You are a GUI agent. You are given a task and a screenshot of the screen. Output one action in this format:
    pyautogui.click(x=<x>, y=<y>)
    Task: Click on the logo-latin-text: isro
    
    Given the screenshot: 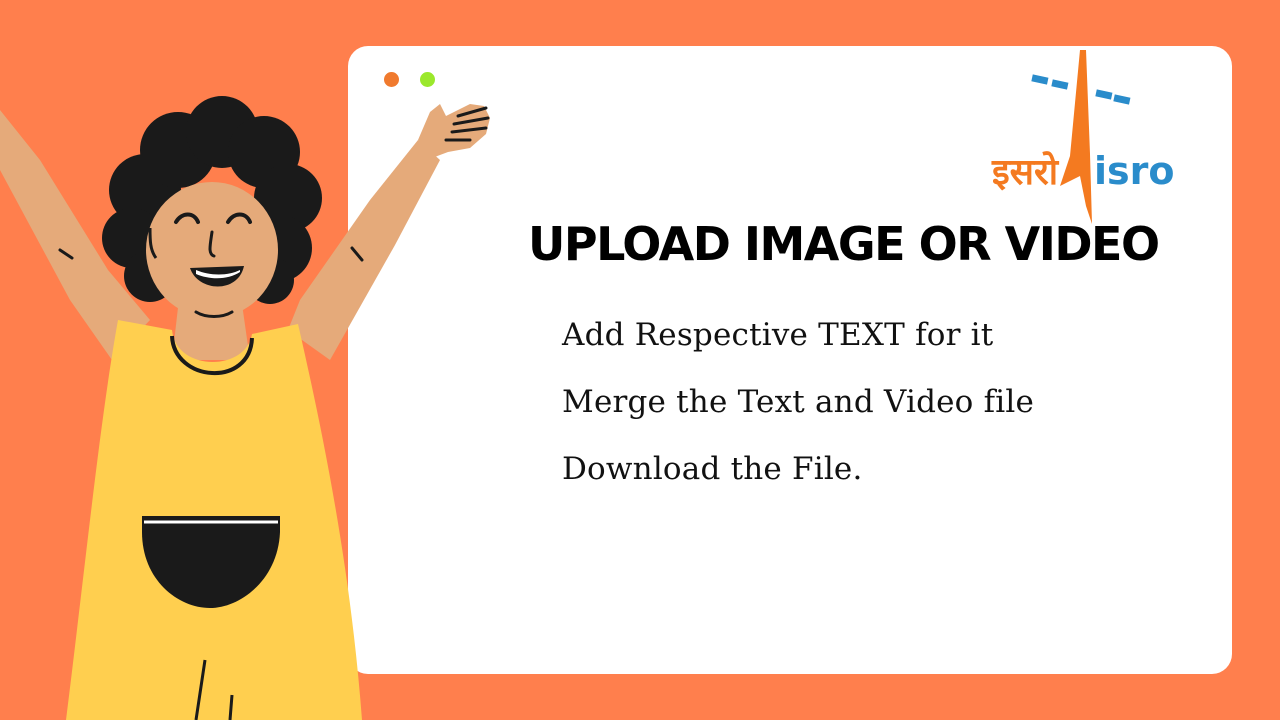 What is the action you would take?
    pyautogui.click(x=1134, y=171)
    